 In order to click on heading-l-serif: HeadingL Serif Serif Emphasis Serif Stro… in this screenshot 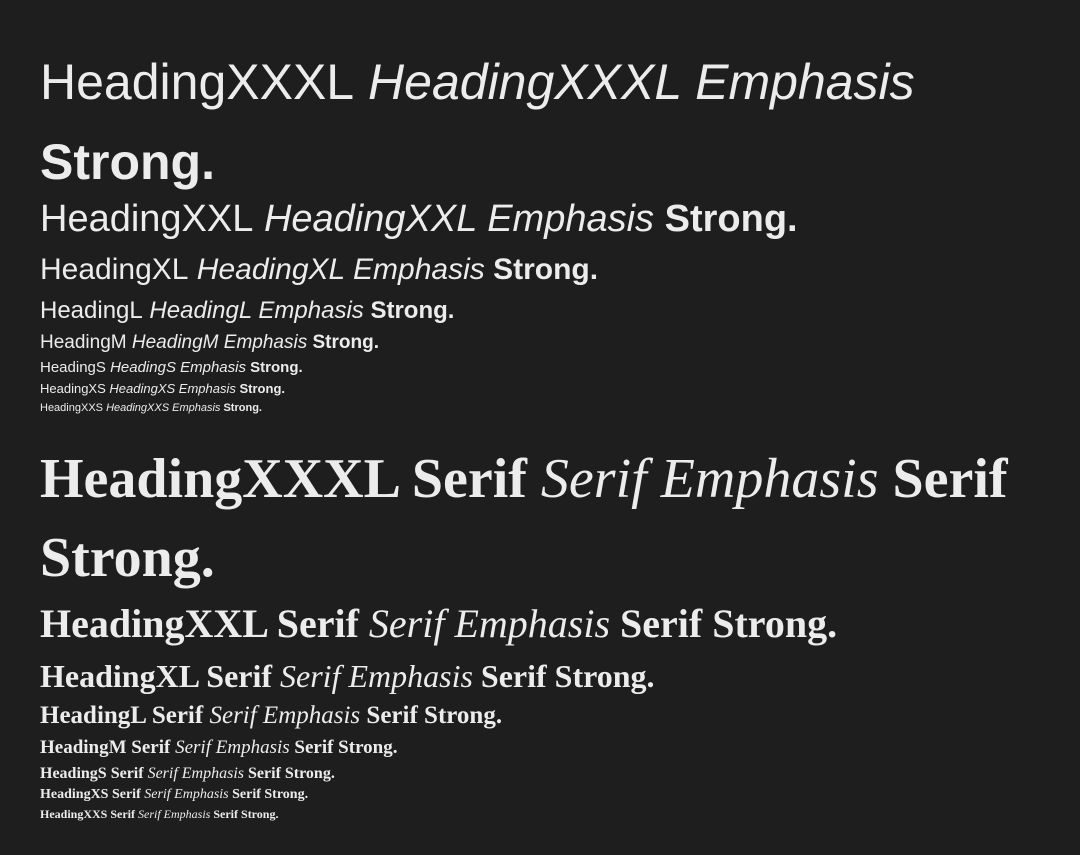, I will do `click(271, 716)`.